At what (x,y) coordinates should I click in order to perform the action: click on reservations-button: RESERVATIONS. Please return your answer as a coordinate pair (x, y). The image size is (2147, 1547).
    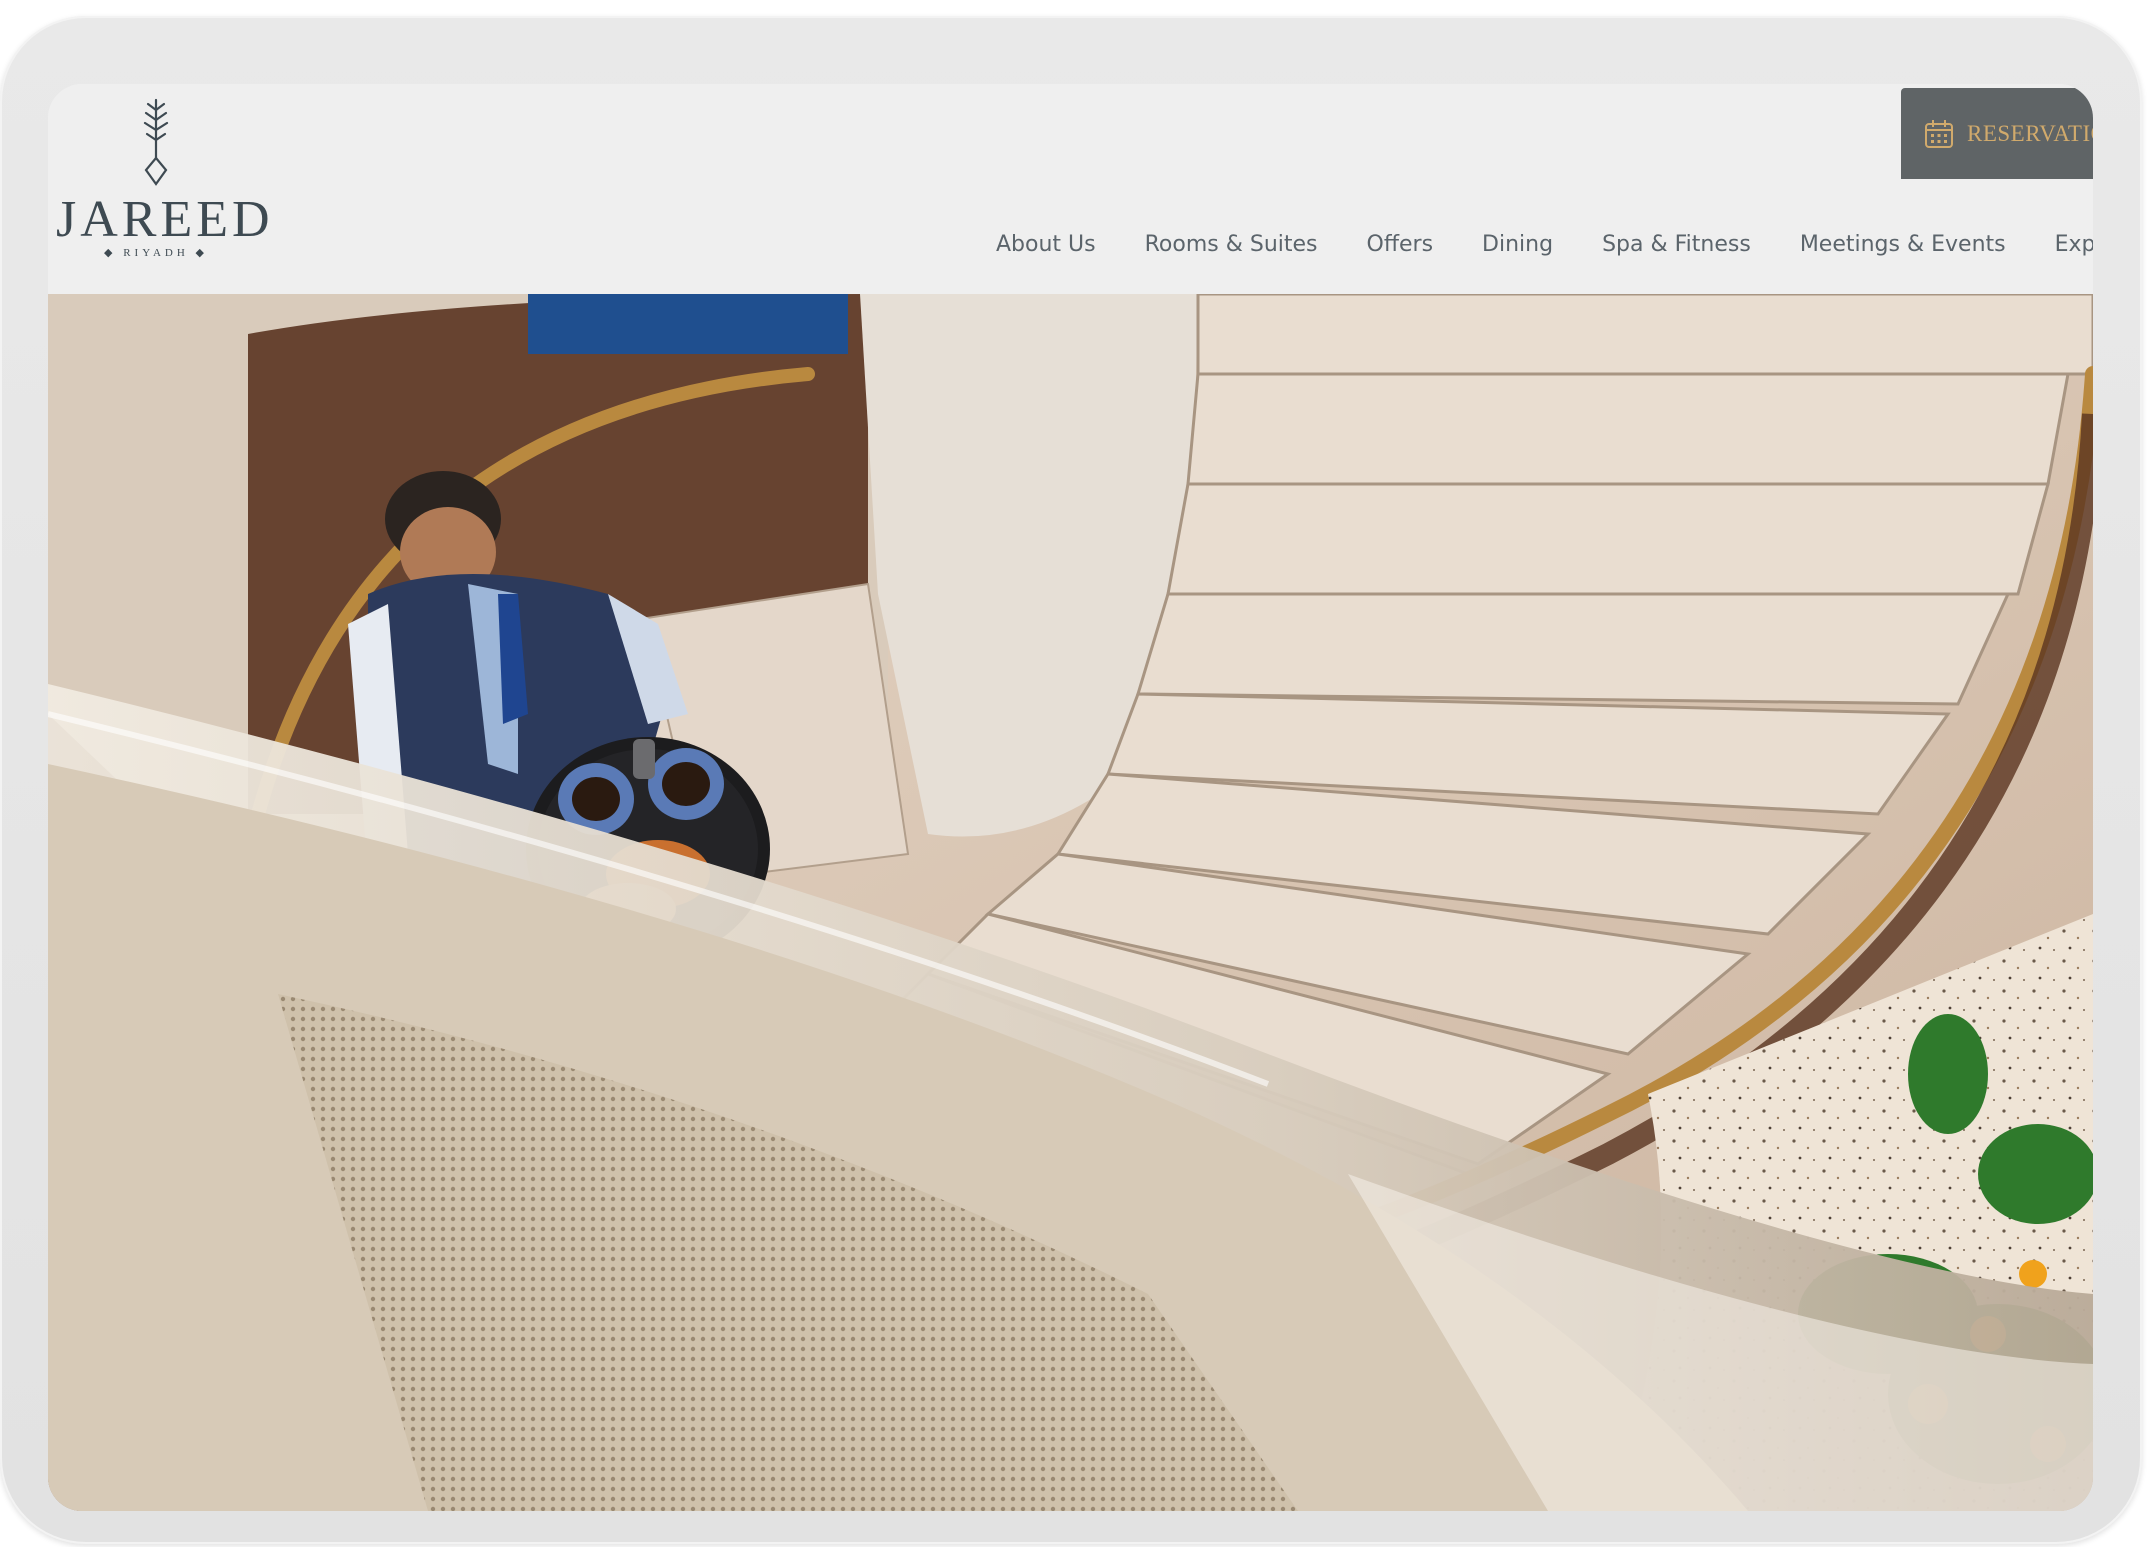
    Looking at the image, I should click on (1997, 133).